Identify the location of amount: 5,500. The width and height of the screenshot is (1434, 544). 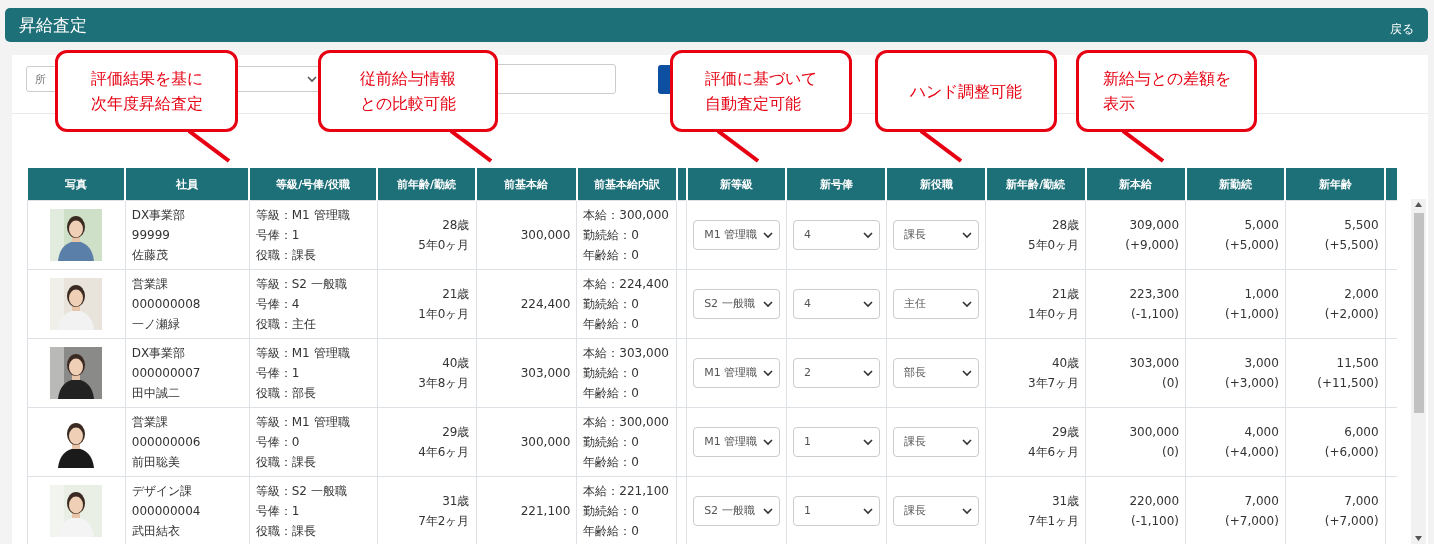
(1361, 225).